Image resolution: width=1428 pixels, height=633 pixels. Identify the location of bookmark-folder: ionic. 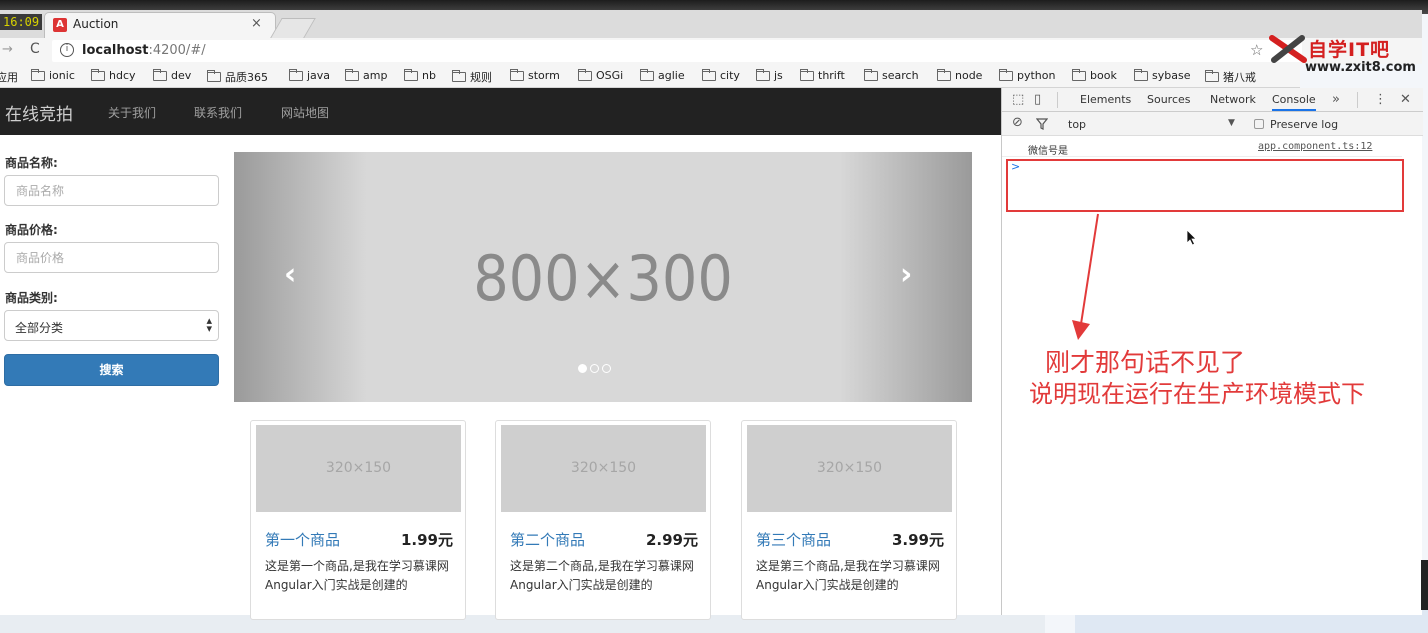
(53, 75).